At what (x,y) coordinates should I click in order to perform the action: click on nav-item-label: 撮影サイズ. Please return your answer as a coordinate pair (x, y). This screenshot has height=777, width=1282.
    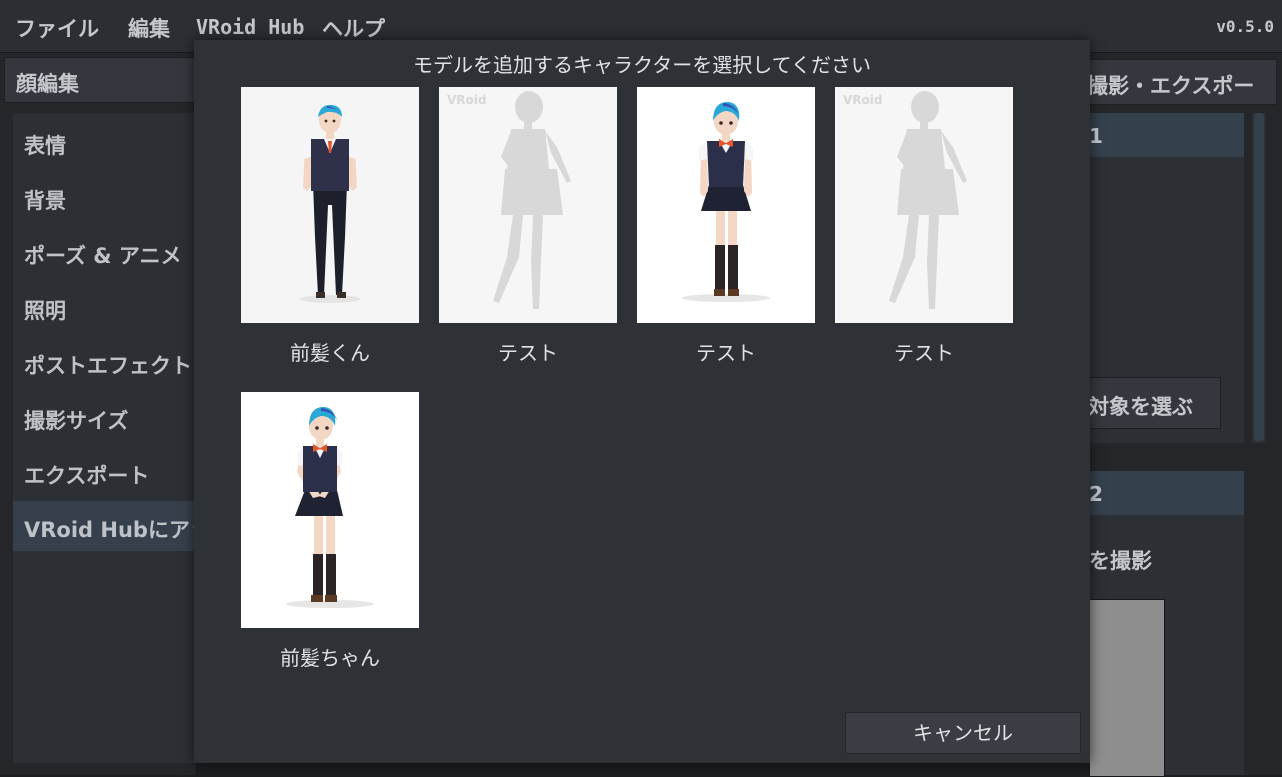
    Looking at the image, I should click on (76, 421).